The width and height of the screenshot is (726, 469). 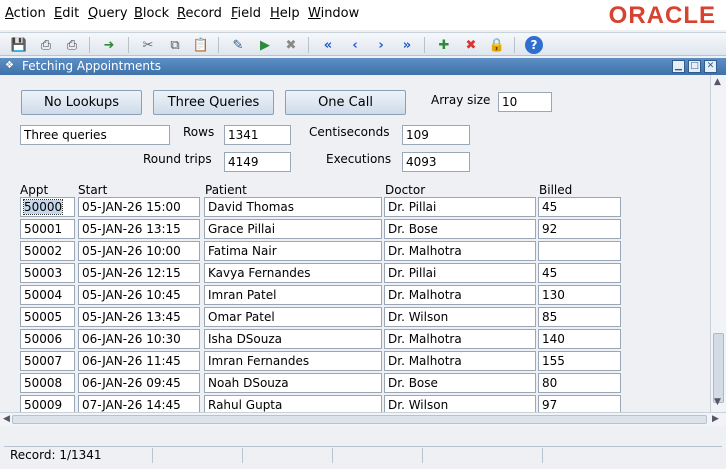 What do you see at coordinates (139, 229) in the screenshot?
I see `cell-start: 05-JAN-26 13:15` at bounding box center [139, 229].